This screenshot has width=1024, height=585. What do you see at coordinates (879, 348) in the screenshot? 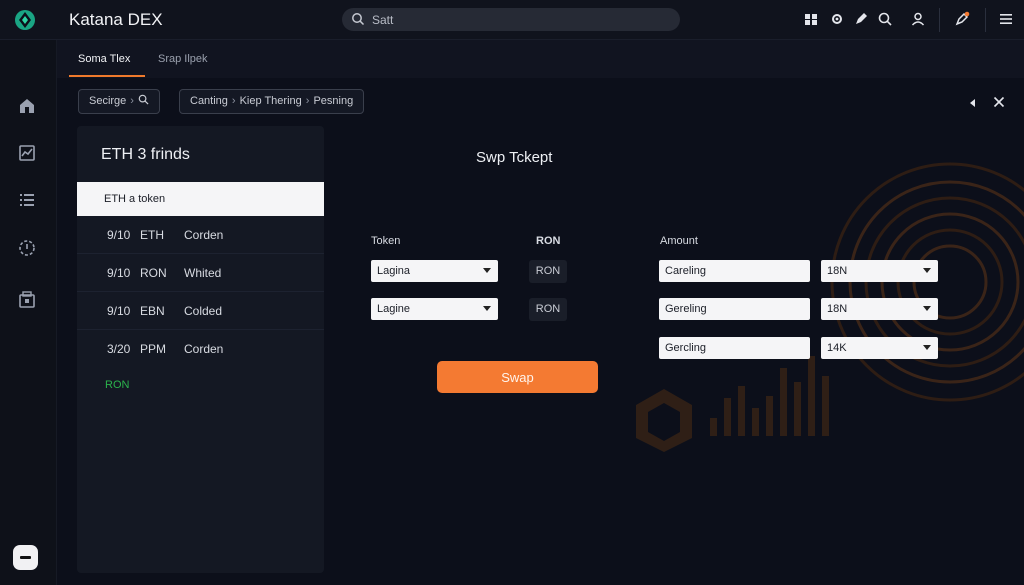
I see `unit-select: 14K` at bounding box center [879, 348].